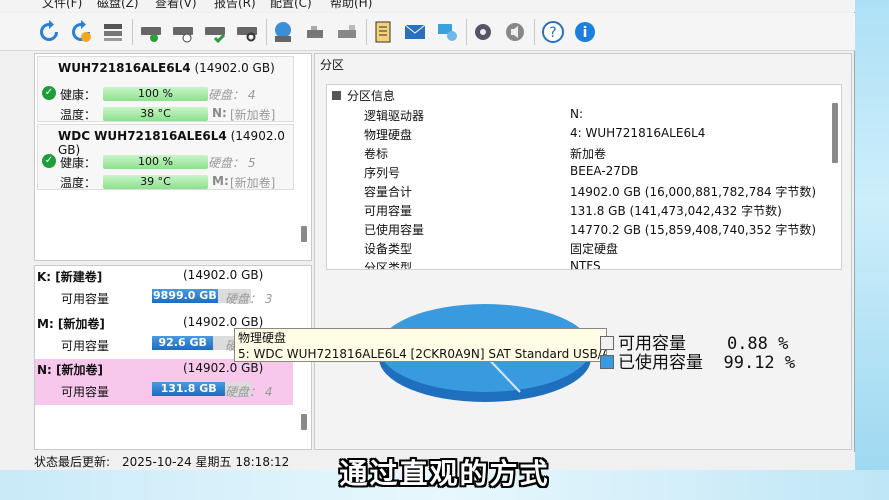 The height and width of the screenshot is (500, 889). Describe the element at coordinates (577, 135) in the screenshot. I see `table-row: 物理硬盘 4: WUH721816ALE6L4` at that location.